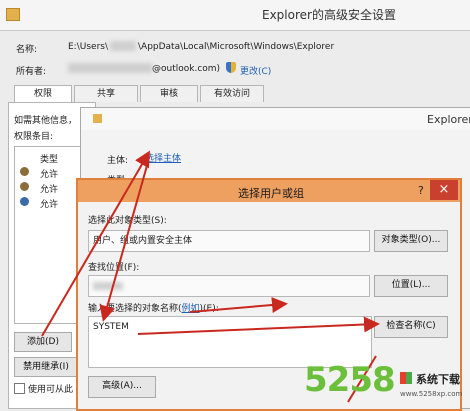 The image size is (470, 411). Describe the element at coordinates (110, 68) in the screenshot. I see `blurred-owner` at that location.